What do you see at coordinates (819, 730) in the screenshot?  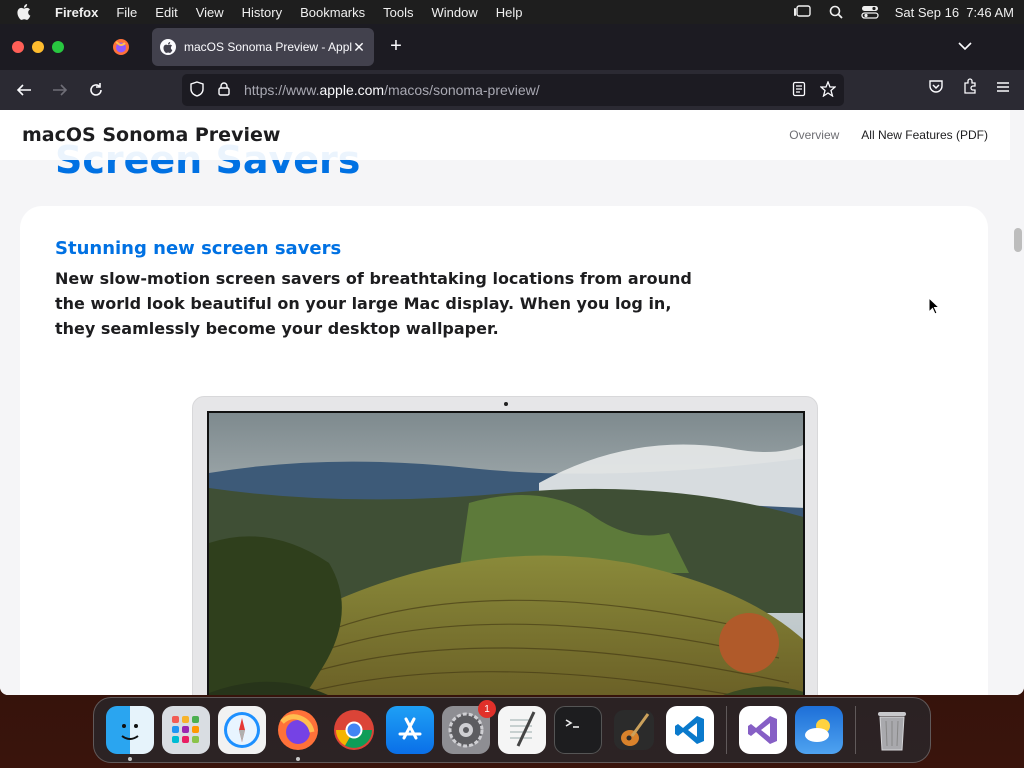 I see `weather-icon` at bounding box center [819, 730].